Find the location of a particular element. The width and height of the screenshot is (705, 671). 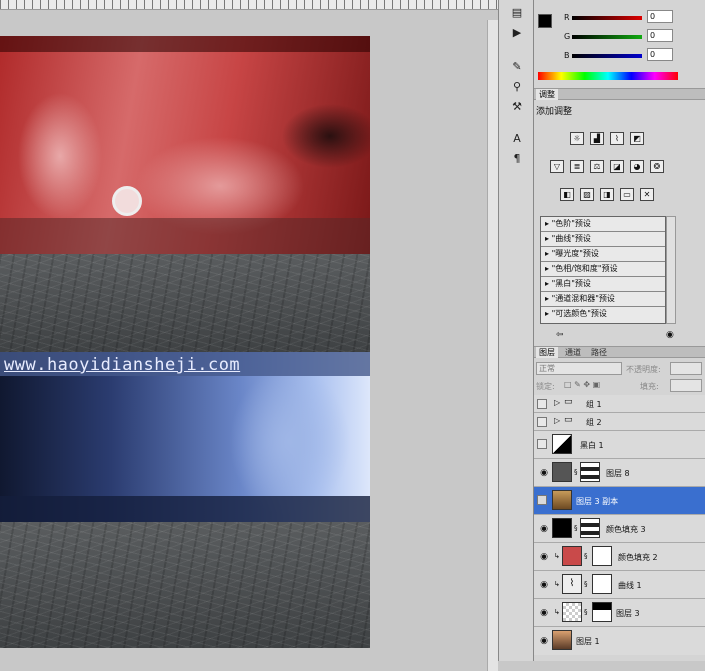

paragraph-icon: ¶ is located at coordinates (517, 158).